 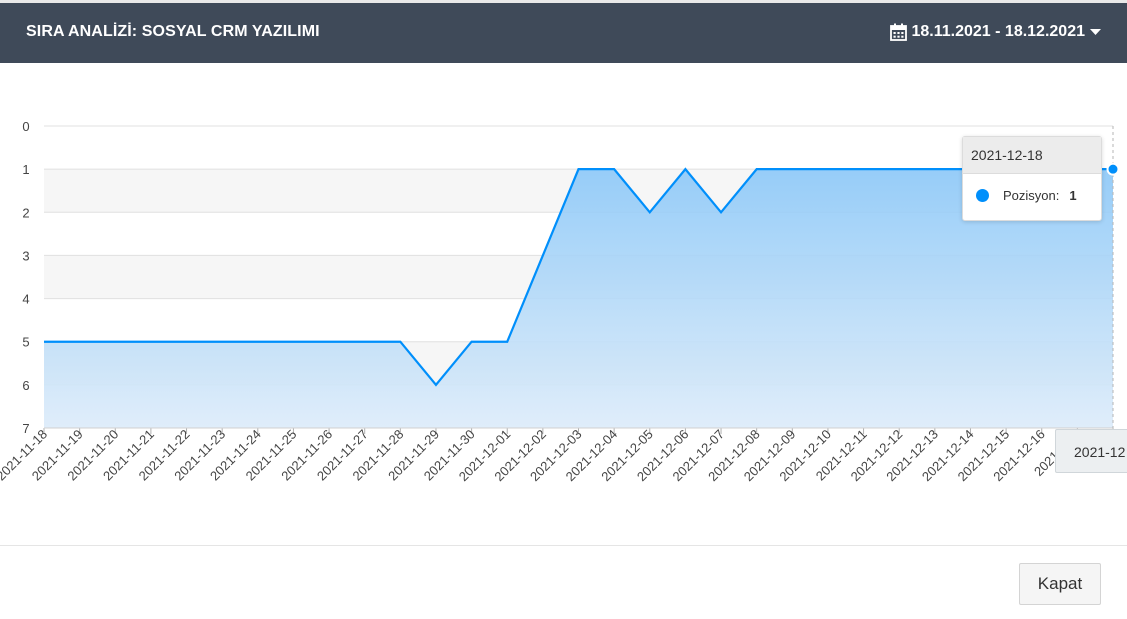 I want to click on date-range-label: 18.11.2021 - 18.12.2021, so click(x=998, y=31).